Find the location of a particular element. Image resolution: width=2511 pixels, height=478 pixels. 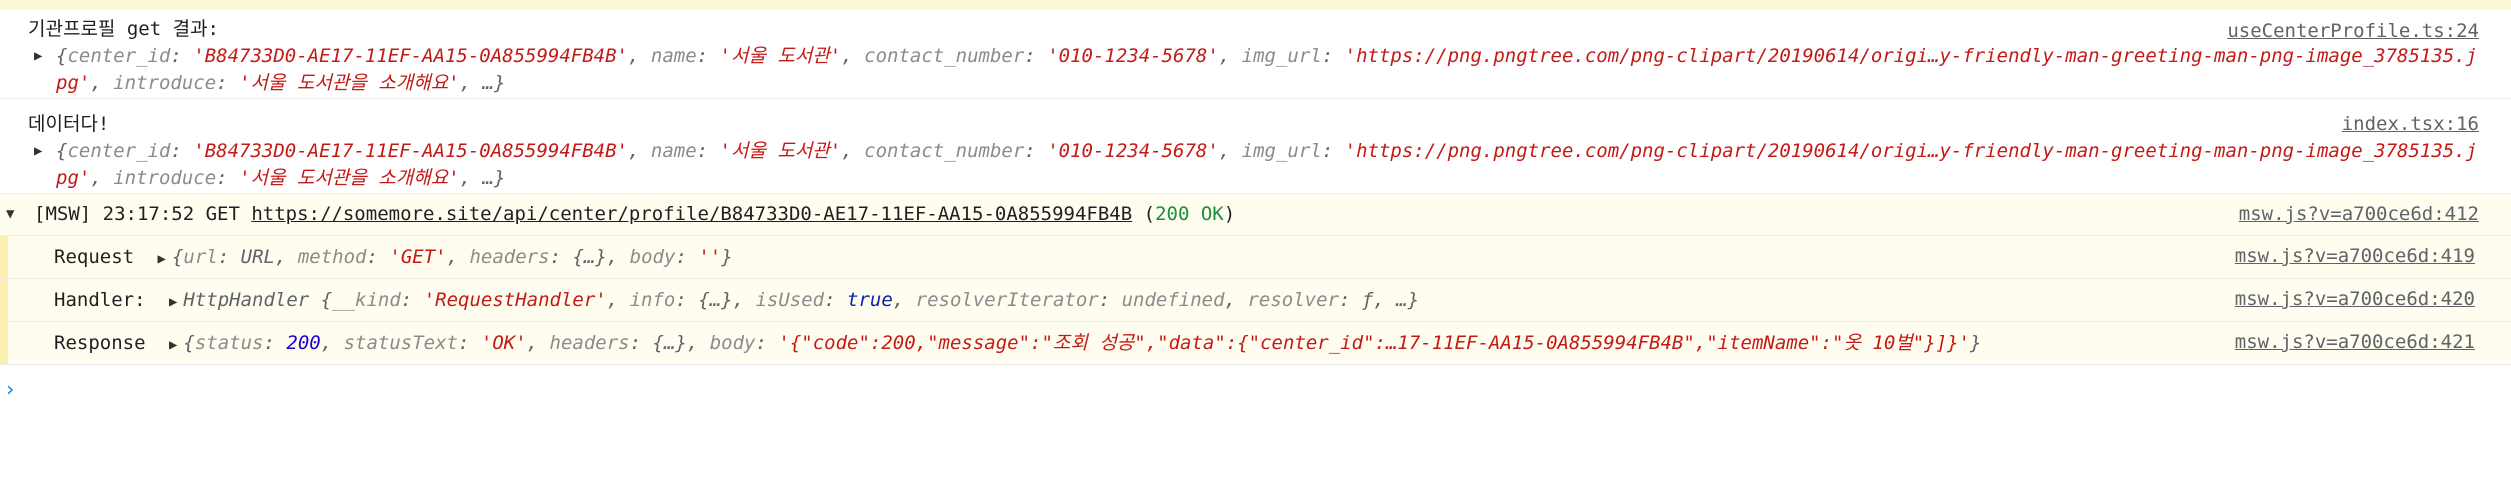

prop-value: true is located at coordinates (870, 300).